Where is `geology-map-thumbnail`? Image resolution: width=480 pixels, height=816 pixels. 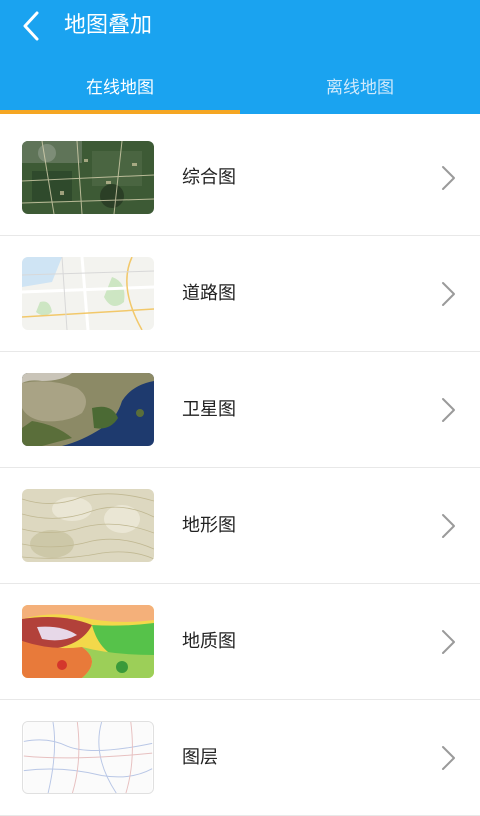
geology-map-thumbnail is located at coordinates (88, 641).